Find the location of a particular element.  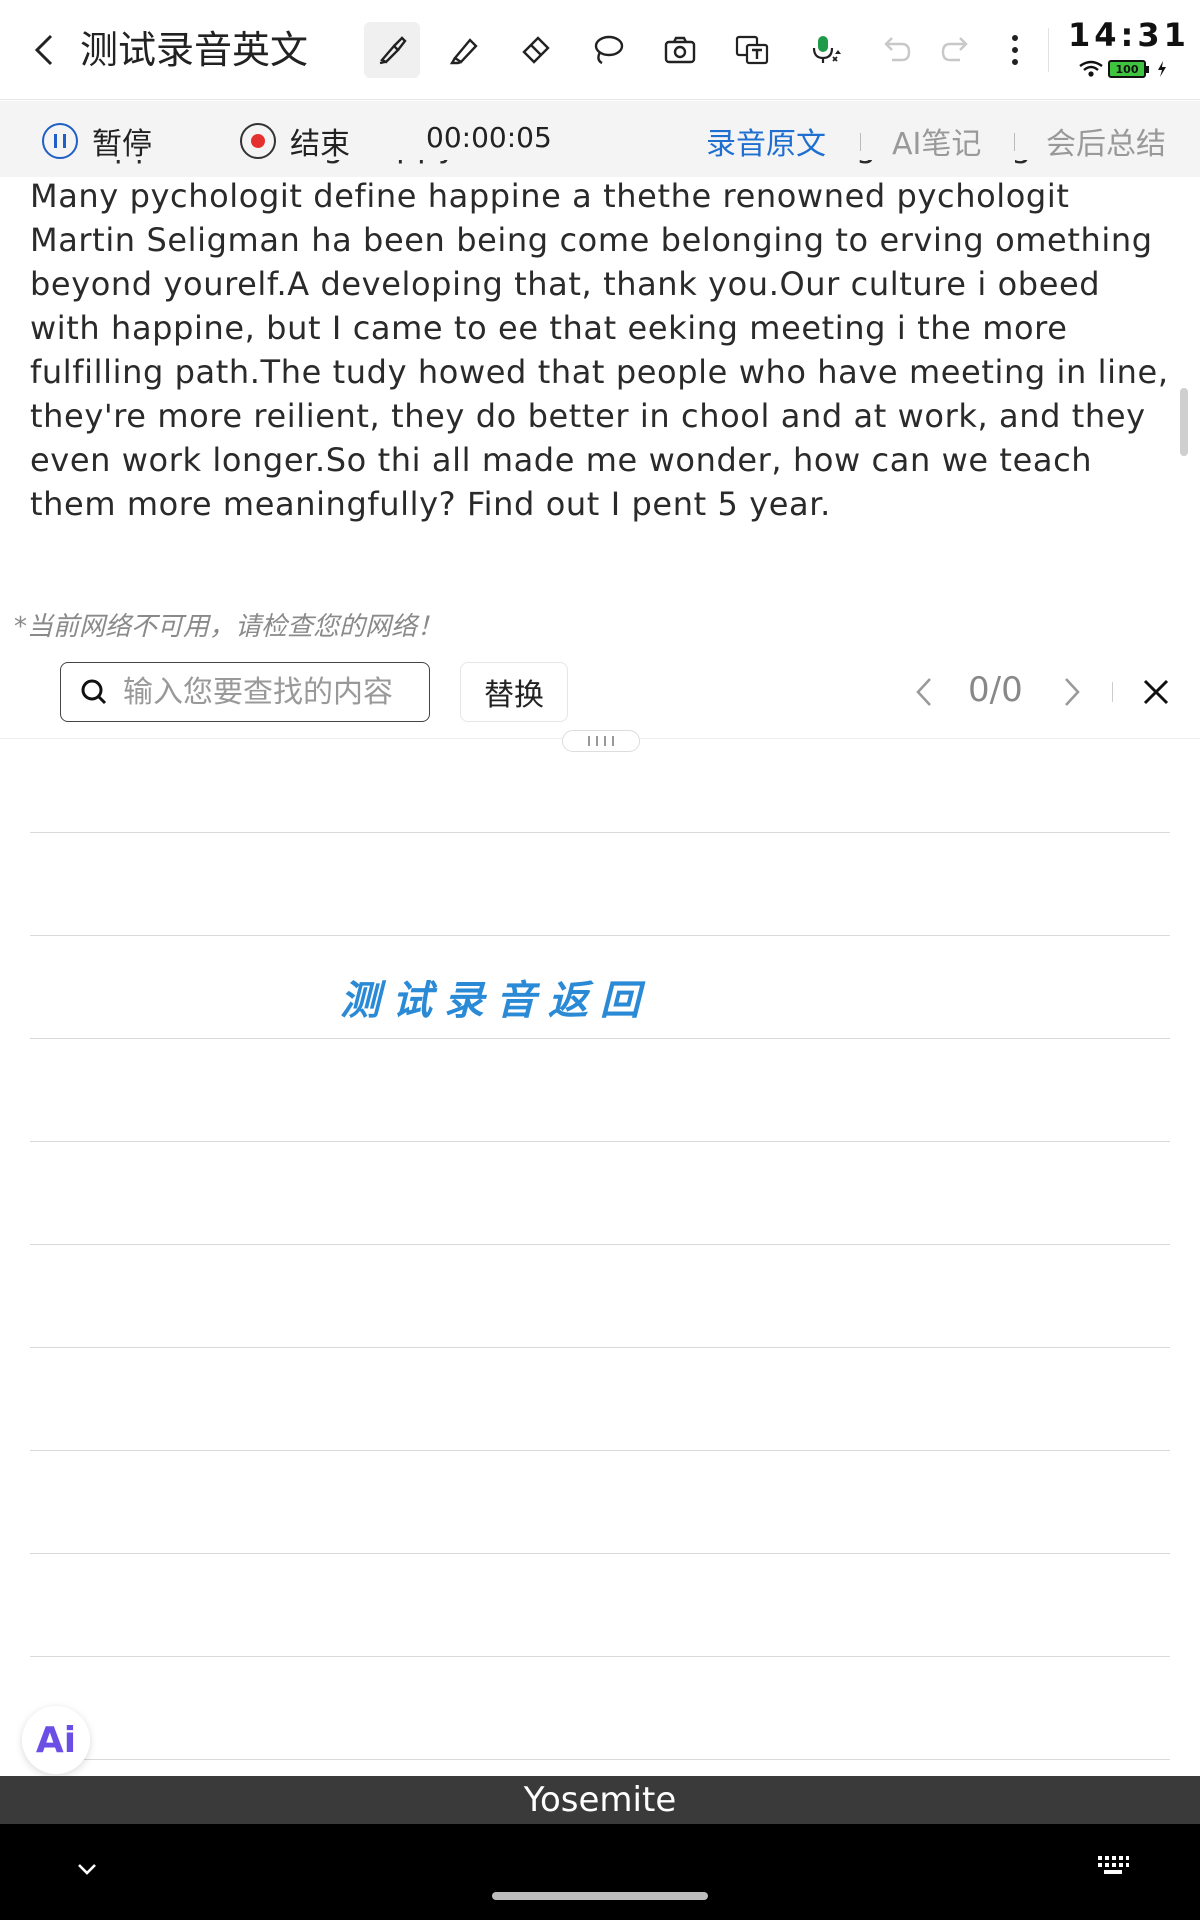

pause-label: 暂停 is located at coordinates (122, 144).